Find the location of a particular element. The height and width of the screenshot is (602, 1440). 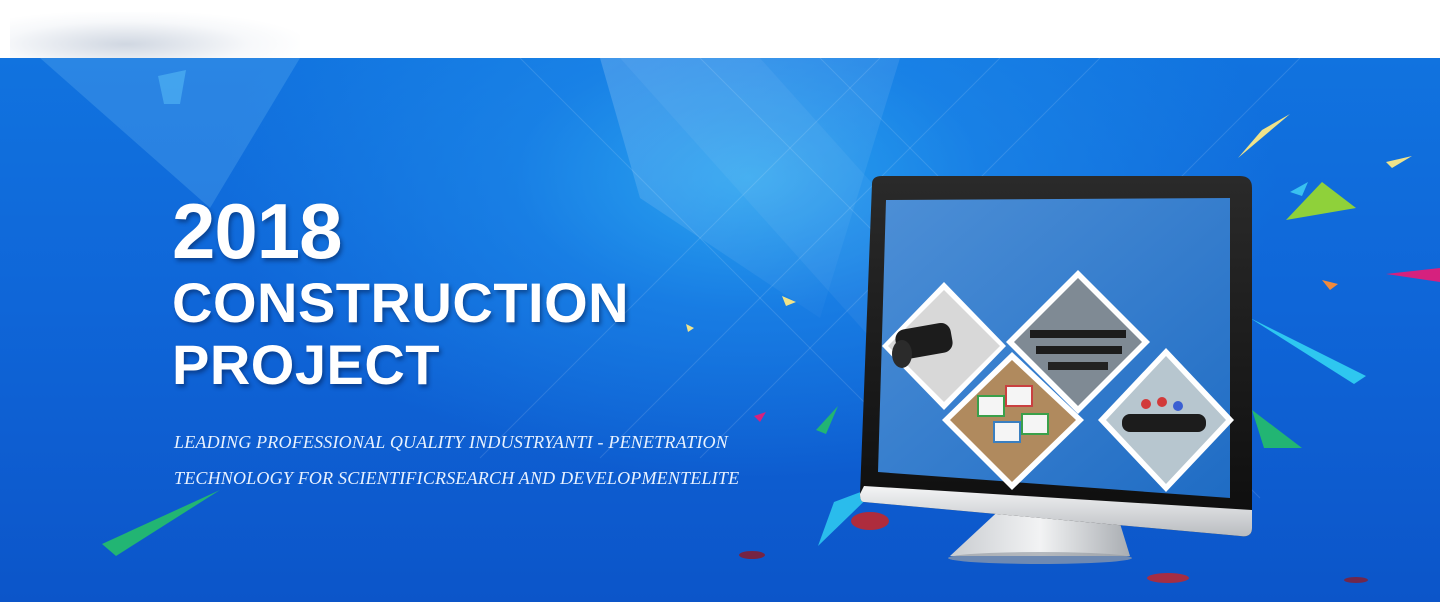

hero-year: 2018 is located at coordinates (257, 231).